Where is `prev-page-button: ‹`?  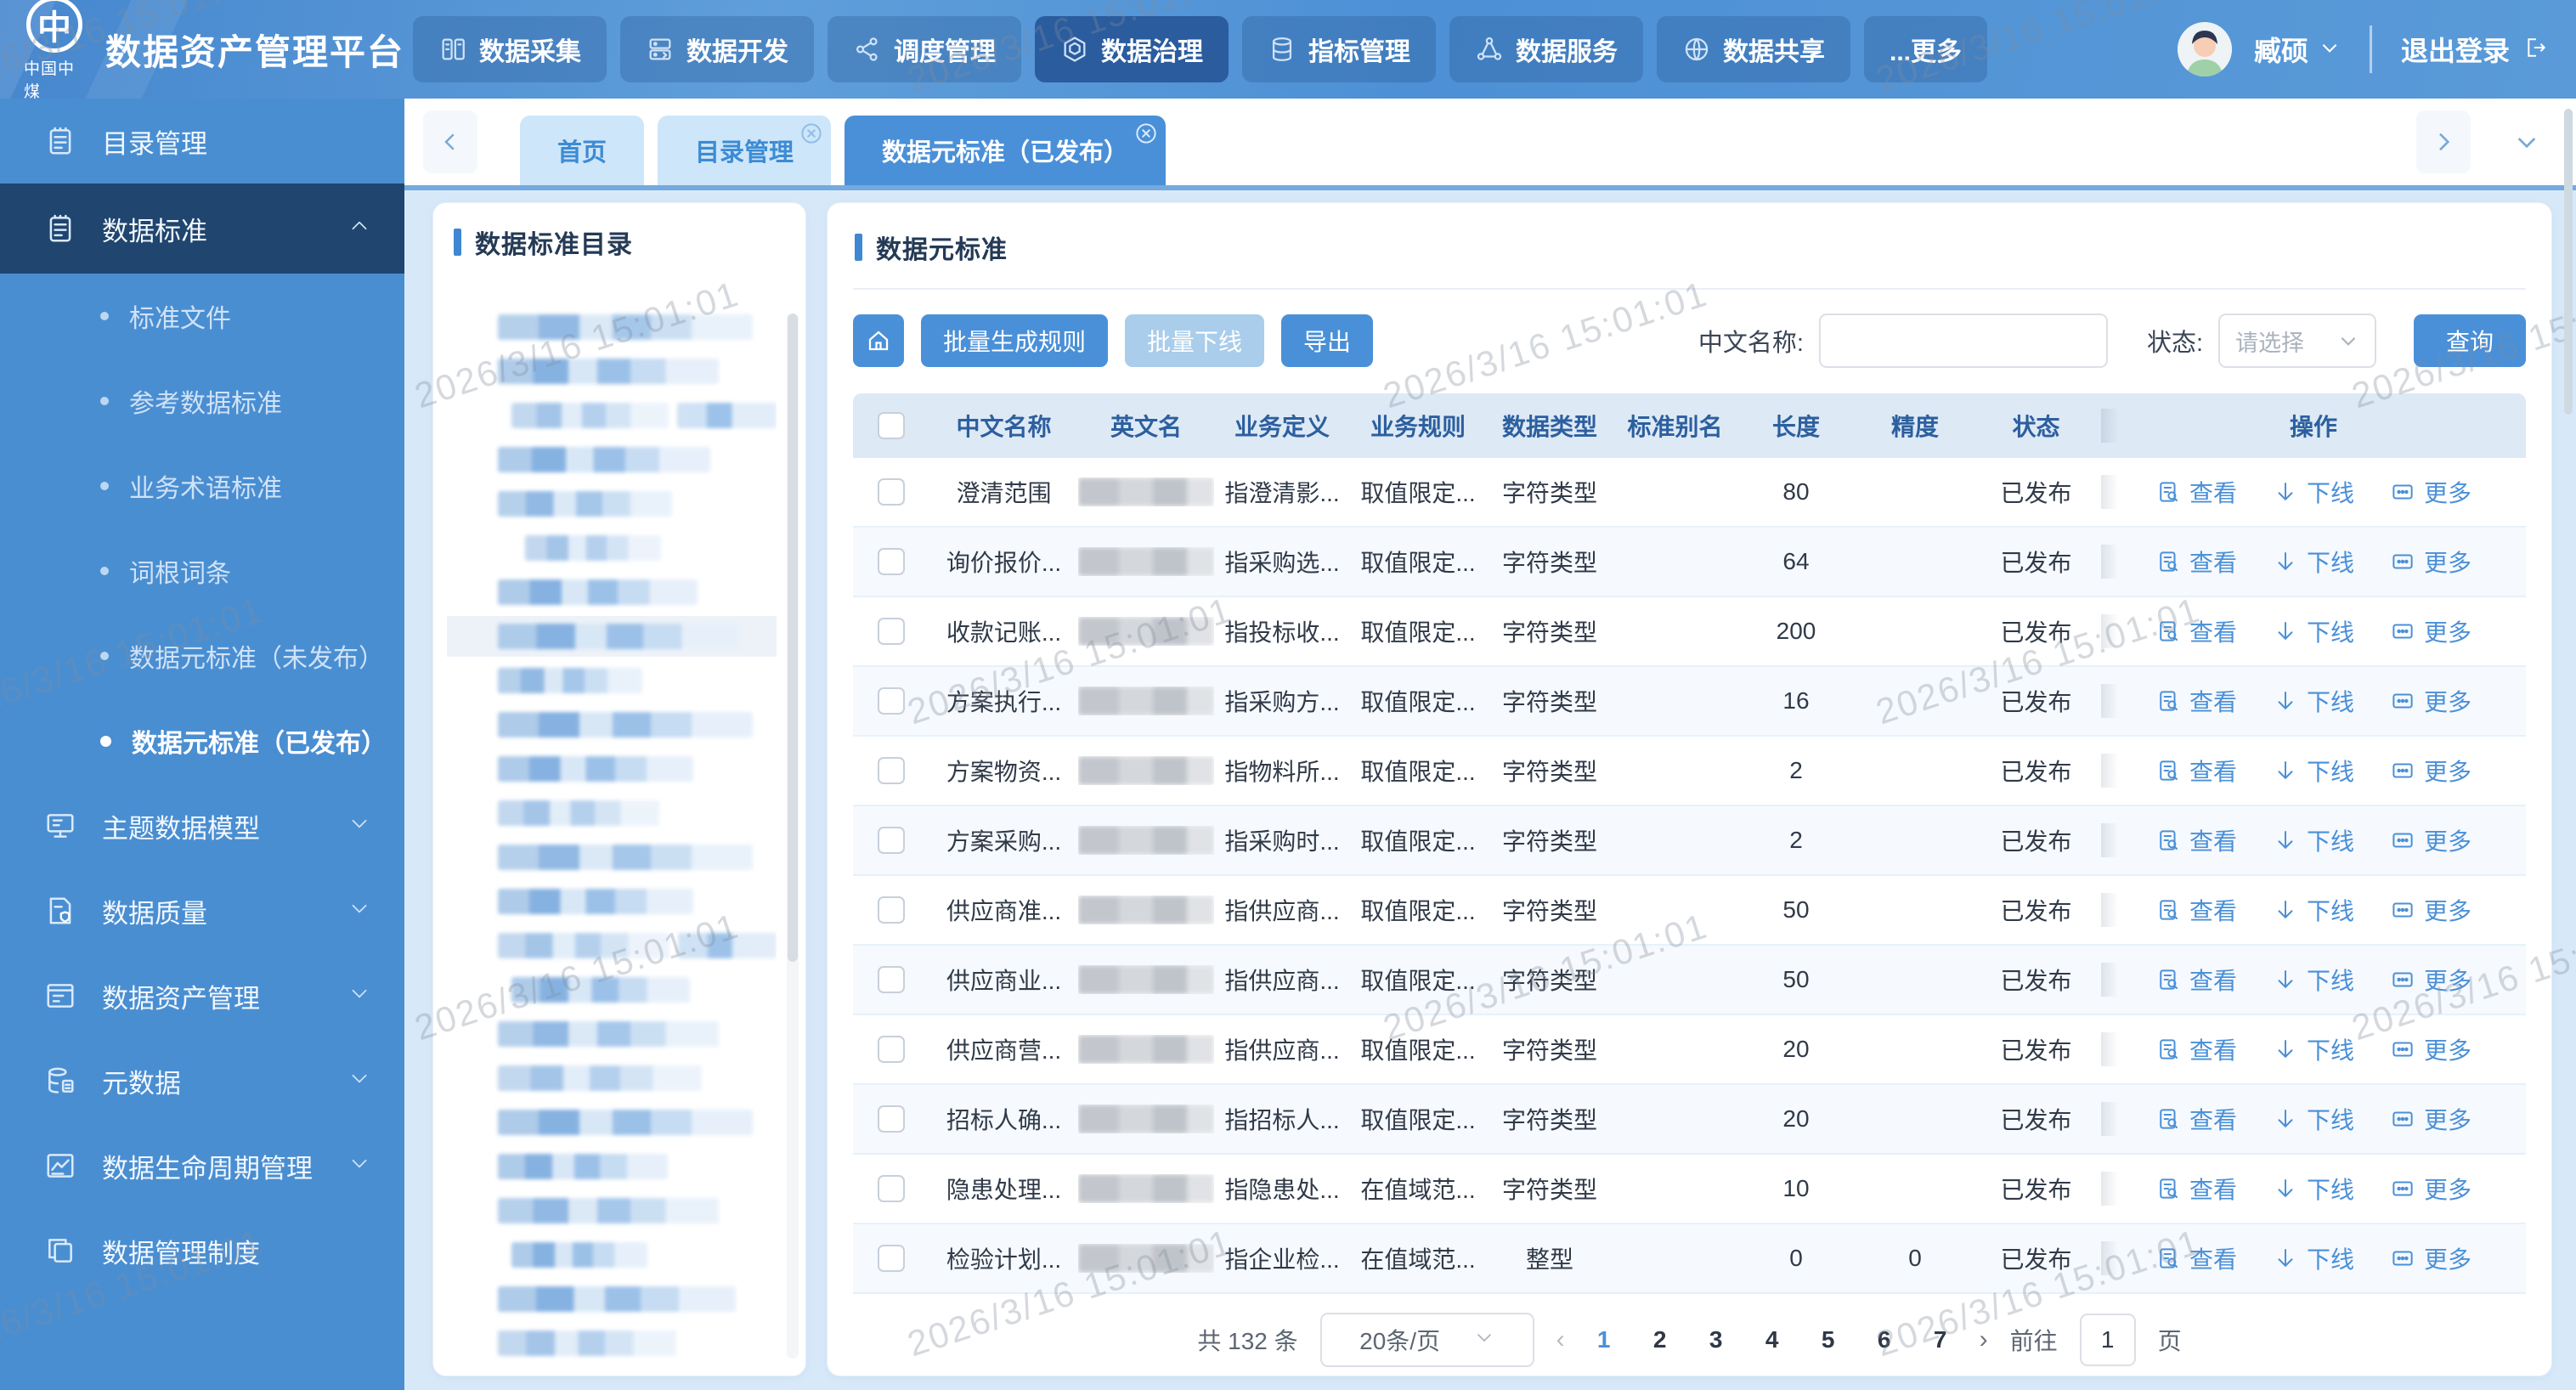 prev-page-button: ‹ is located at coordinates (1560, 1339).